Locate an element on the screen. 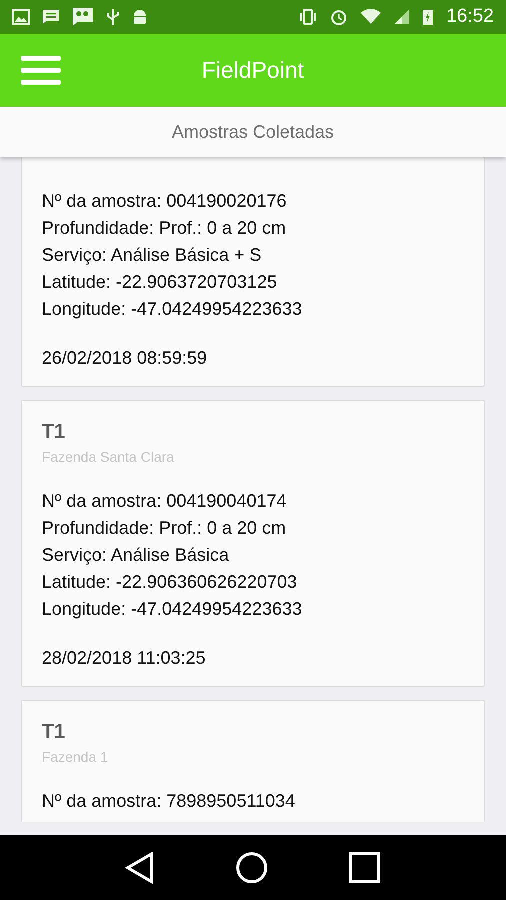 The width and height of the screenshot is (506, 900). app-title: FieldPoint is located at coordinates (253, 70).